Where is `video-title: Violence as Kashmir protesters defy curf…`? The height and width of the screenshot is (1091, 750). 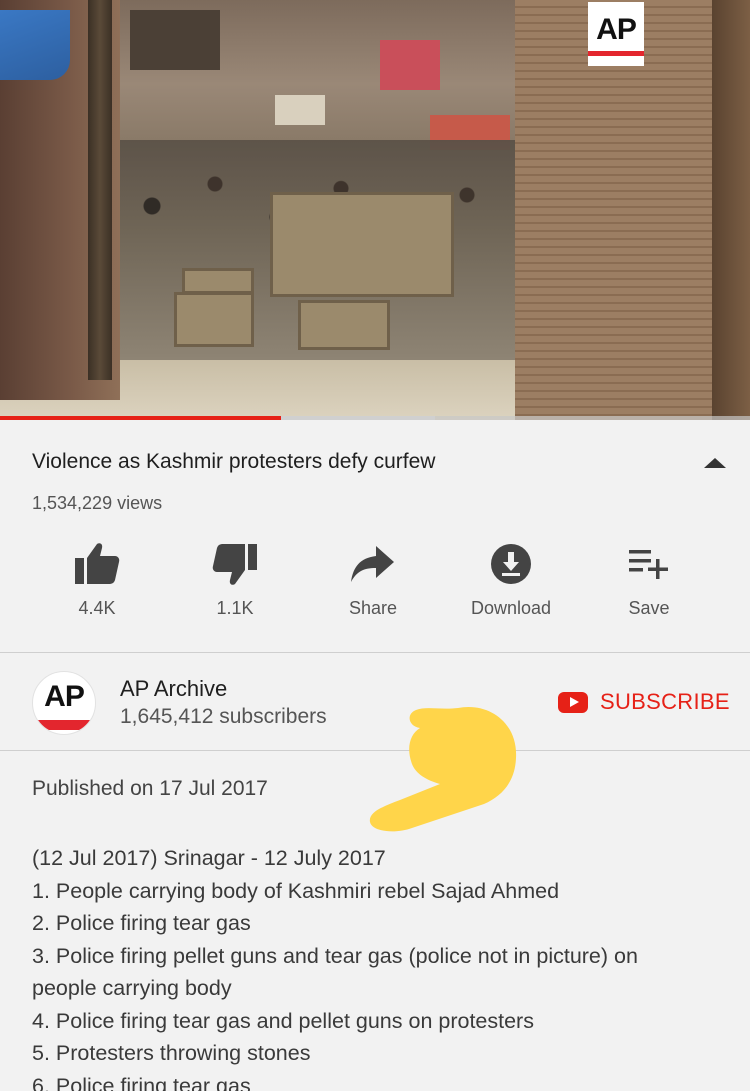 video-title: Violence as Kashmir protesters defy curf… is located at coordinates (233, 462).